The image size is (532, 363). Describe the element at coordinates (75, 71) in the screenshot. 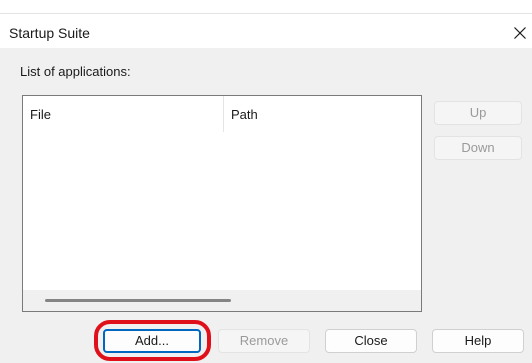

I see `list-of-applications-label: List of applications:` at that location.